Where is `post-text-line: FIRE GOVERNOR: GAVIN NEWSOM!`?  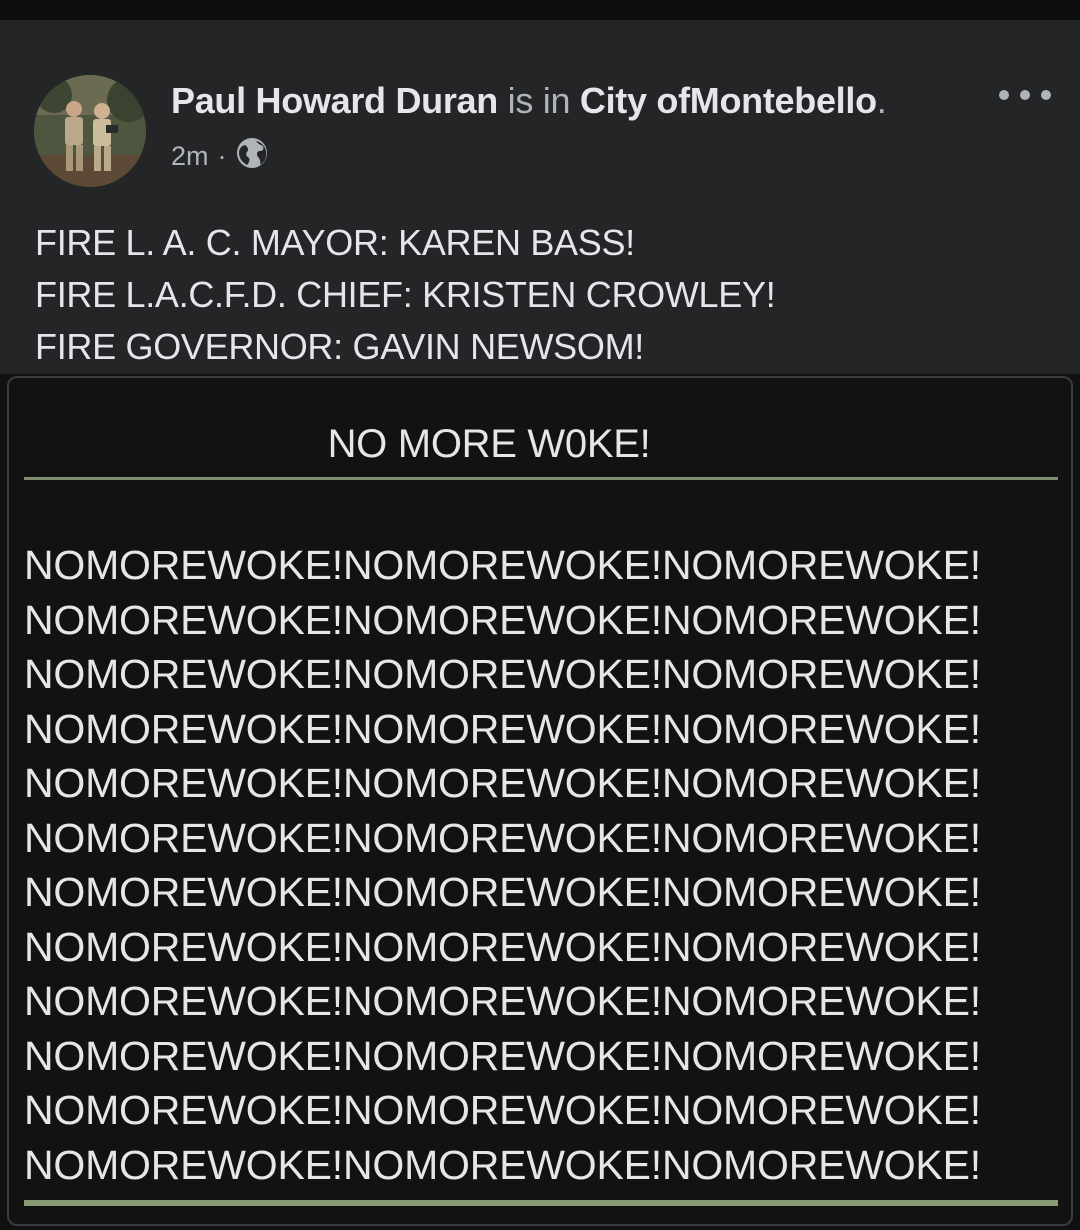
post-text-line: FIRE GOVERNOR: GAVIN NEWSOM! is located at coordinates (339, 346).